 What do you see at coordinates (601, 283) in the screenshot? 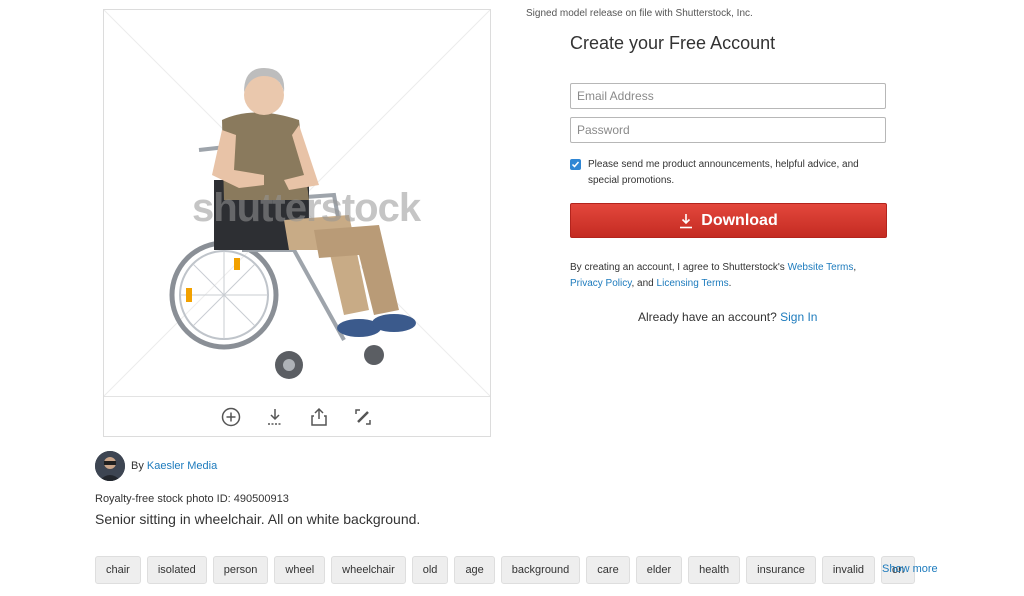
I see `privacy-policy-link: Privacy Policy` at bounding box center [601, 283].